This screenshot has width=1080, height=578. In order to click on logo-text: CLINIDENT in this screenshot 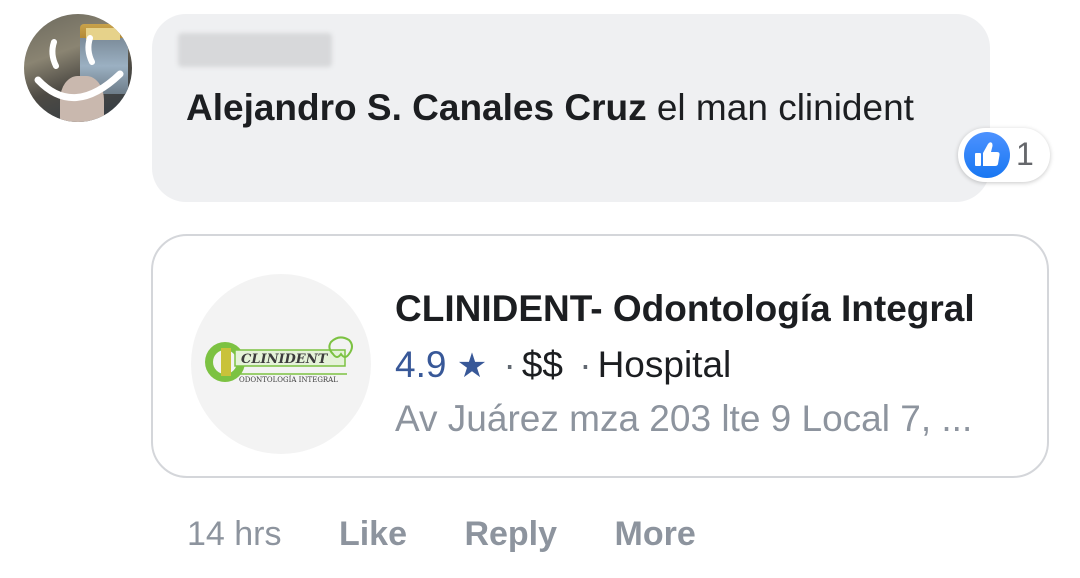, I will do `click(285, 359)`.